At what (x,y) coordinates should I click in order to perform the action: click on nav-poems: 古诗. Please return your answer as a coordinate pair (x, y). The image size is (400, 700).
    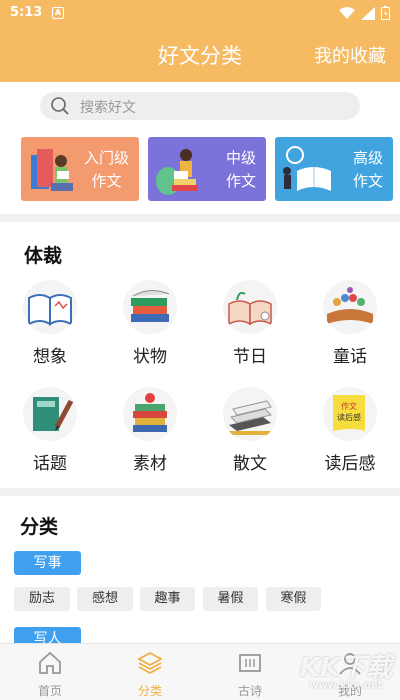
    Looking at the image, I should click on (250, 672).